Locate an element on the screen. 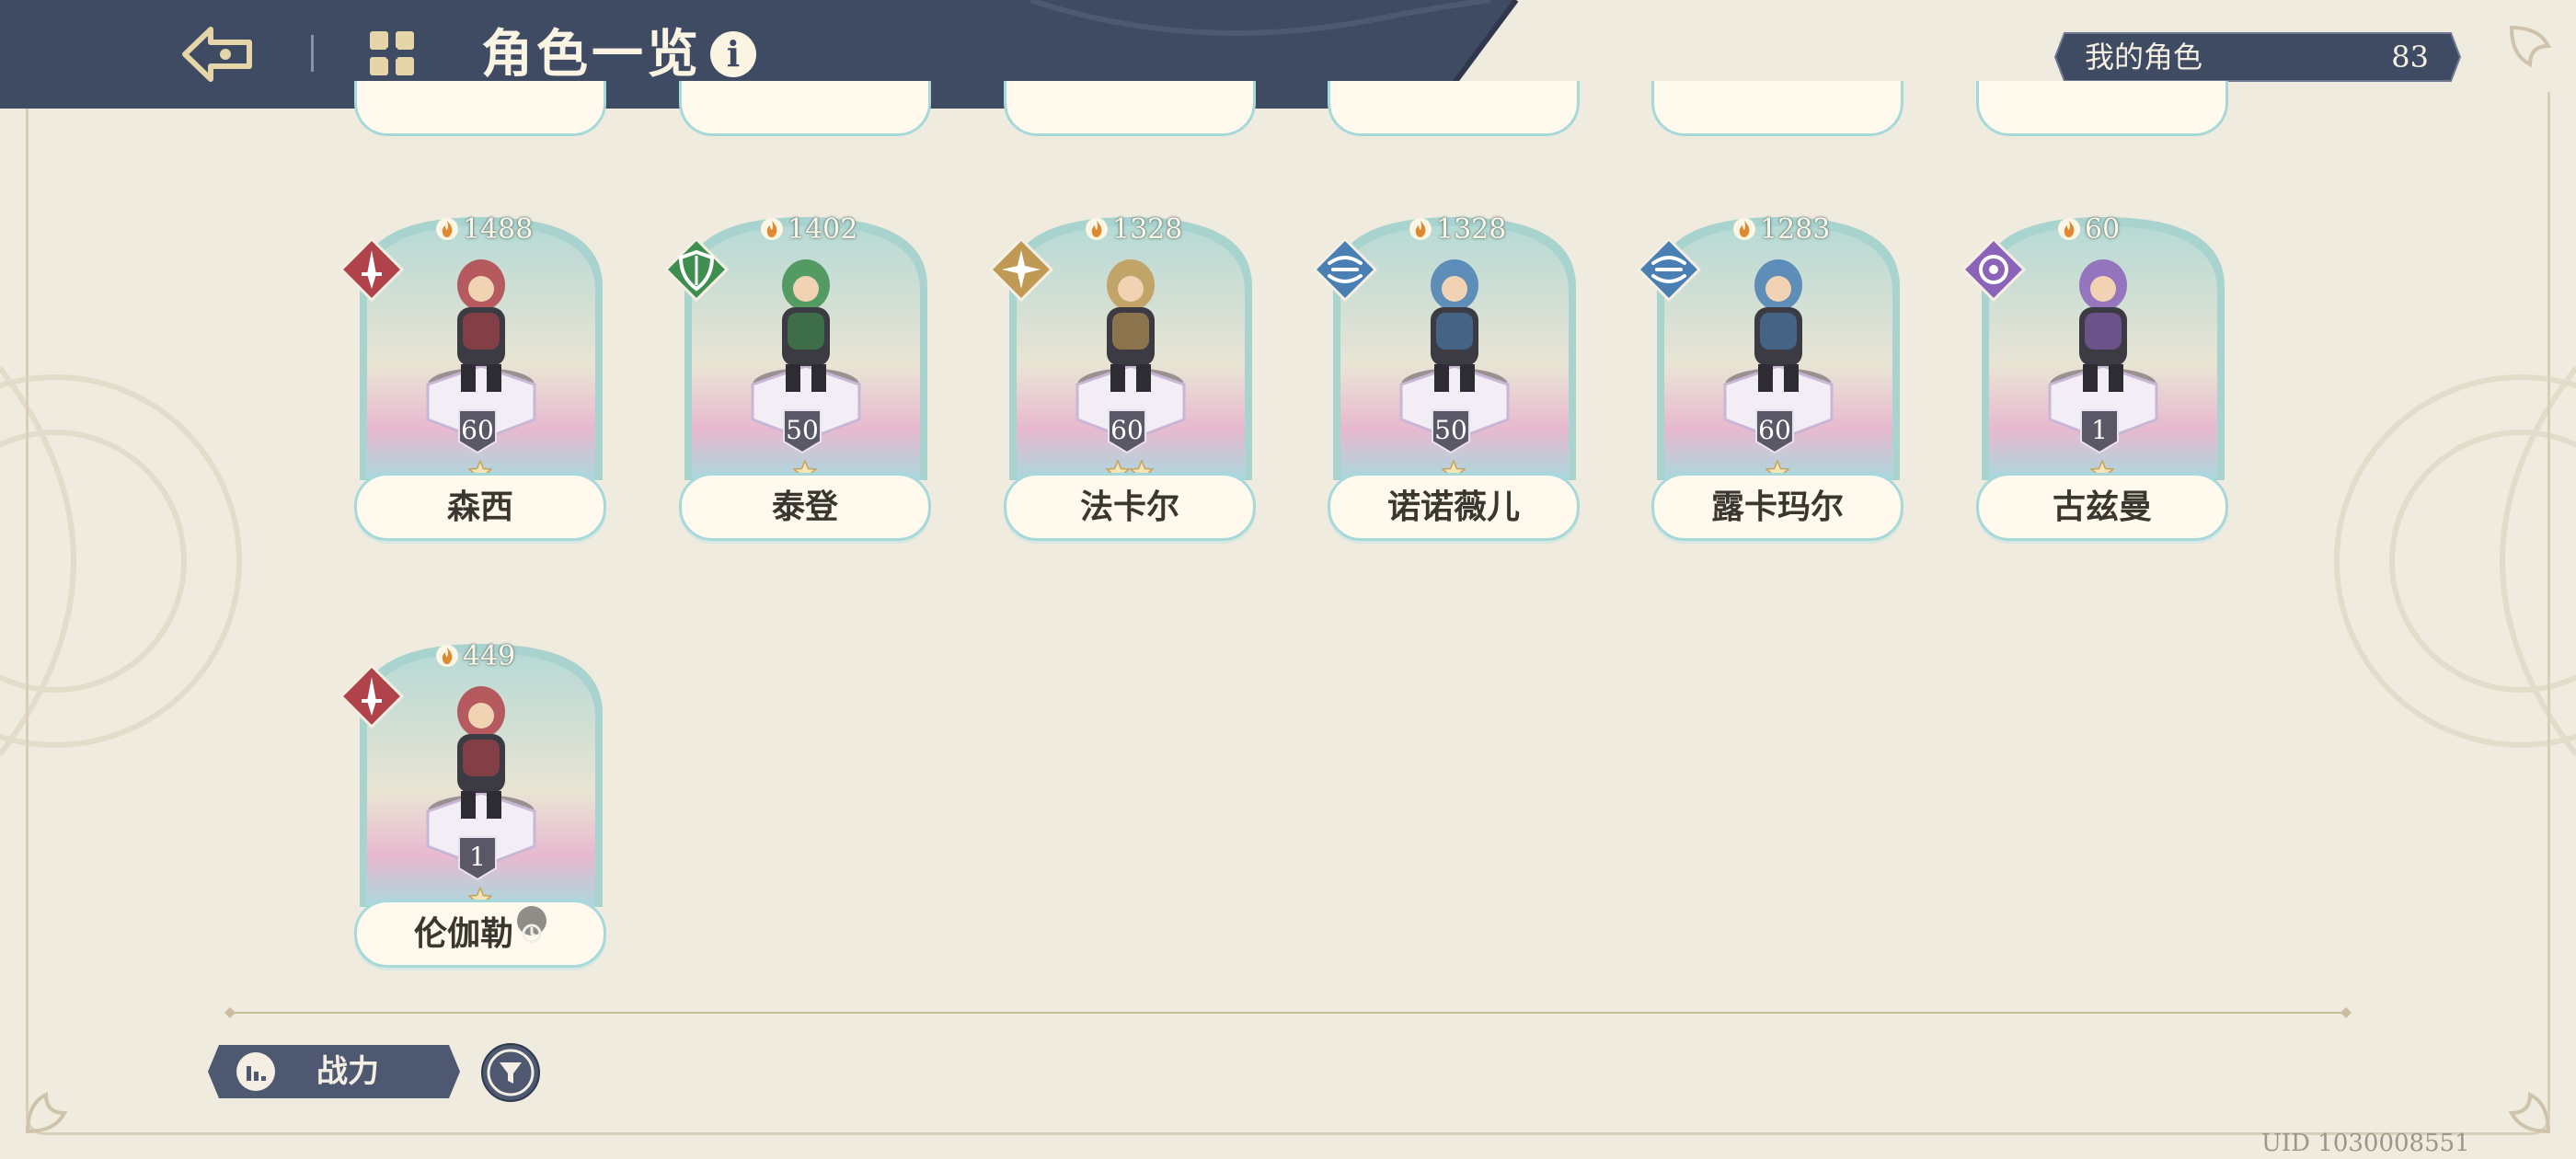 The height and width of the screenshot is (1159, 2576). character-card: 1402 50 泰登 is located at coordinates (808, 379).